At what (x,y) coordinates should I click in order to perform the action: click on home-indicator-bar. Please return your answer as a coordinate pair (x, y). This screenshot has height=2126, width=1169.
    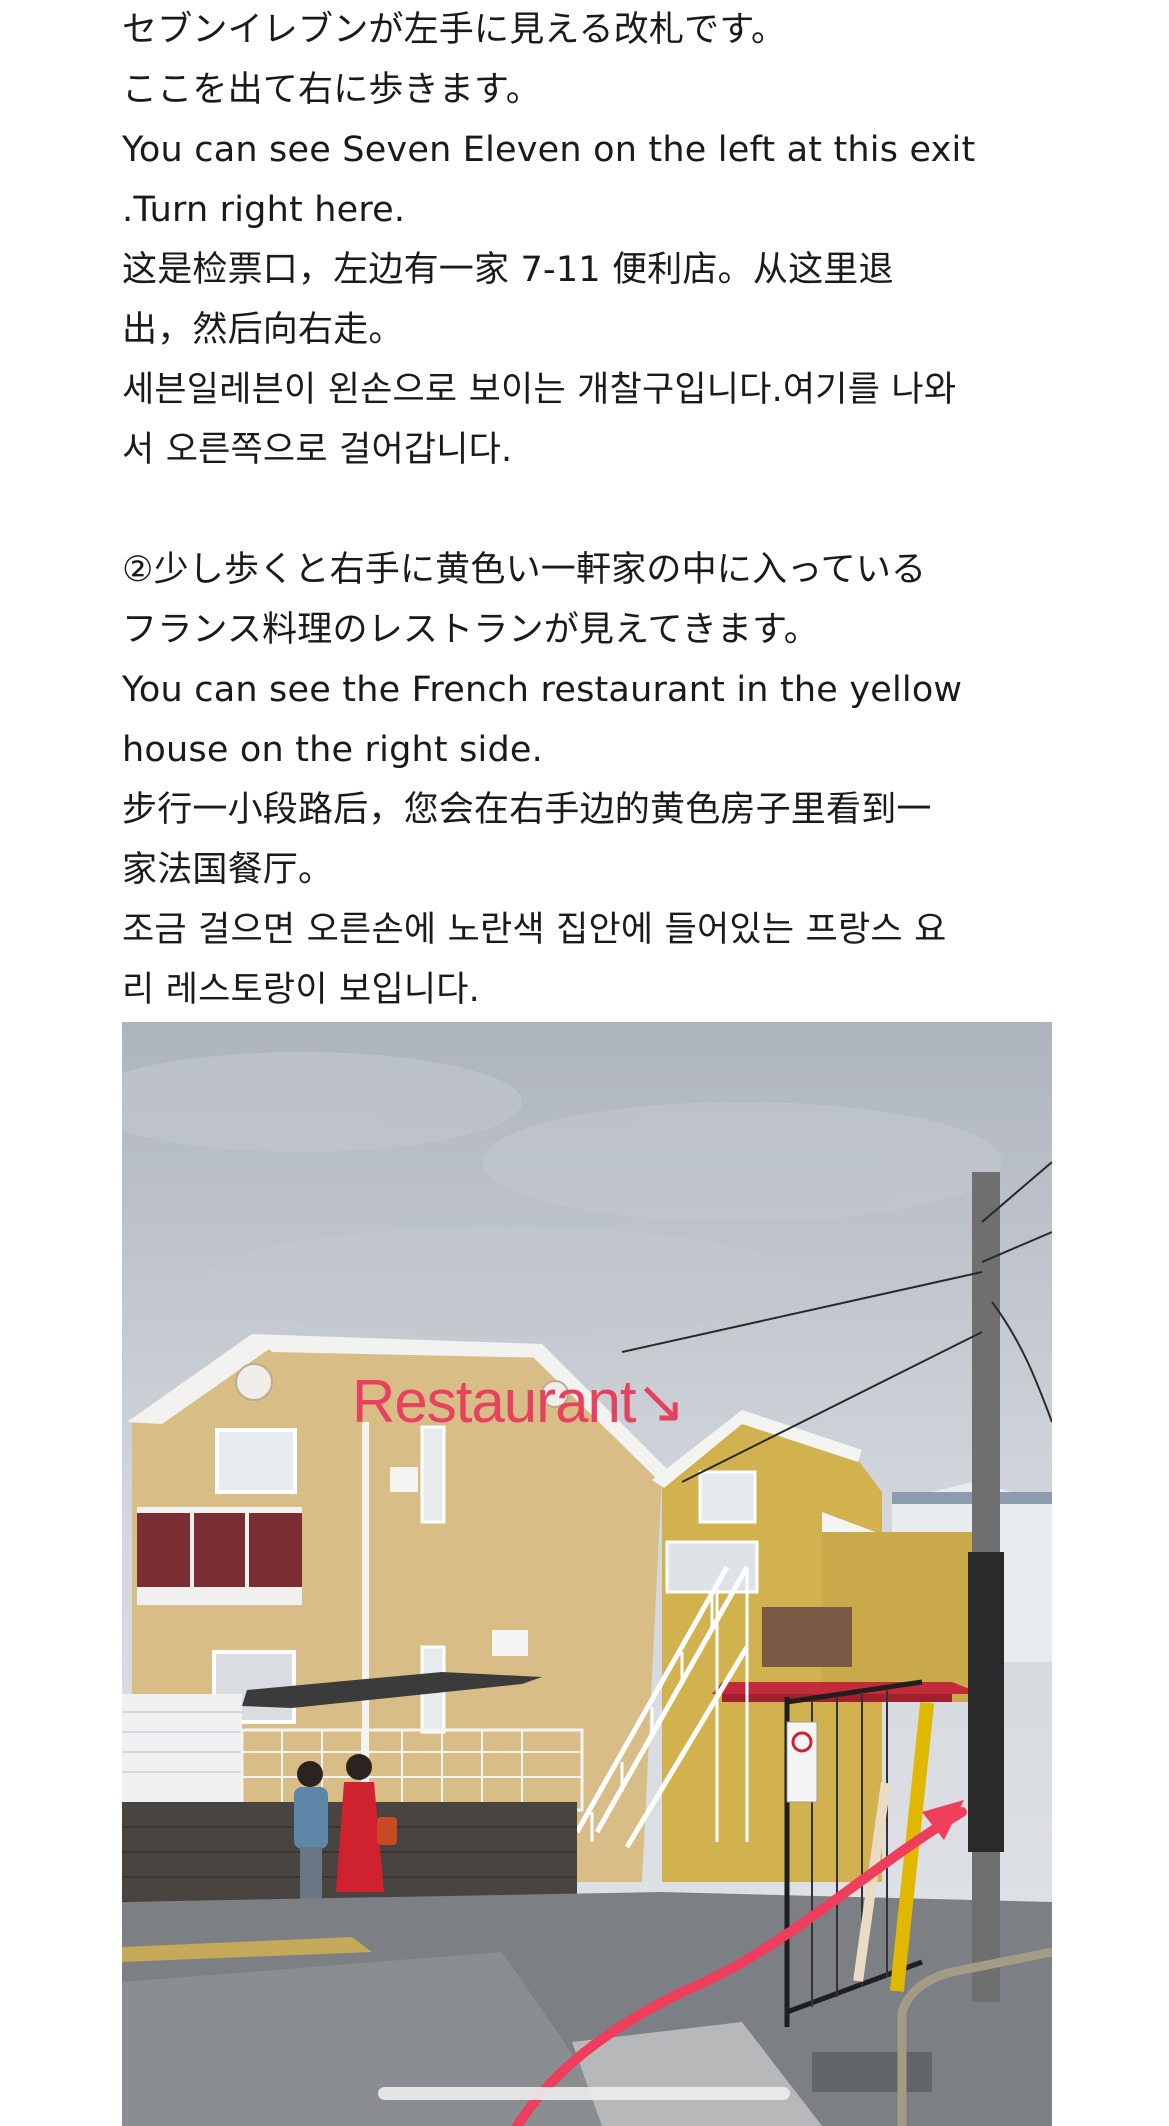
    Looking at the image, I should click on (584, 2093).